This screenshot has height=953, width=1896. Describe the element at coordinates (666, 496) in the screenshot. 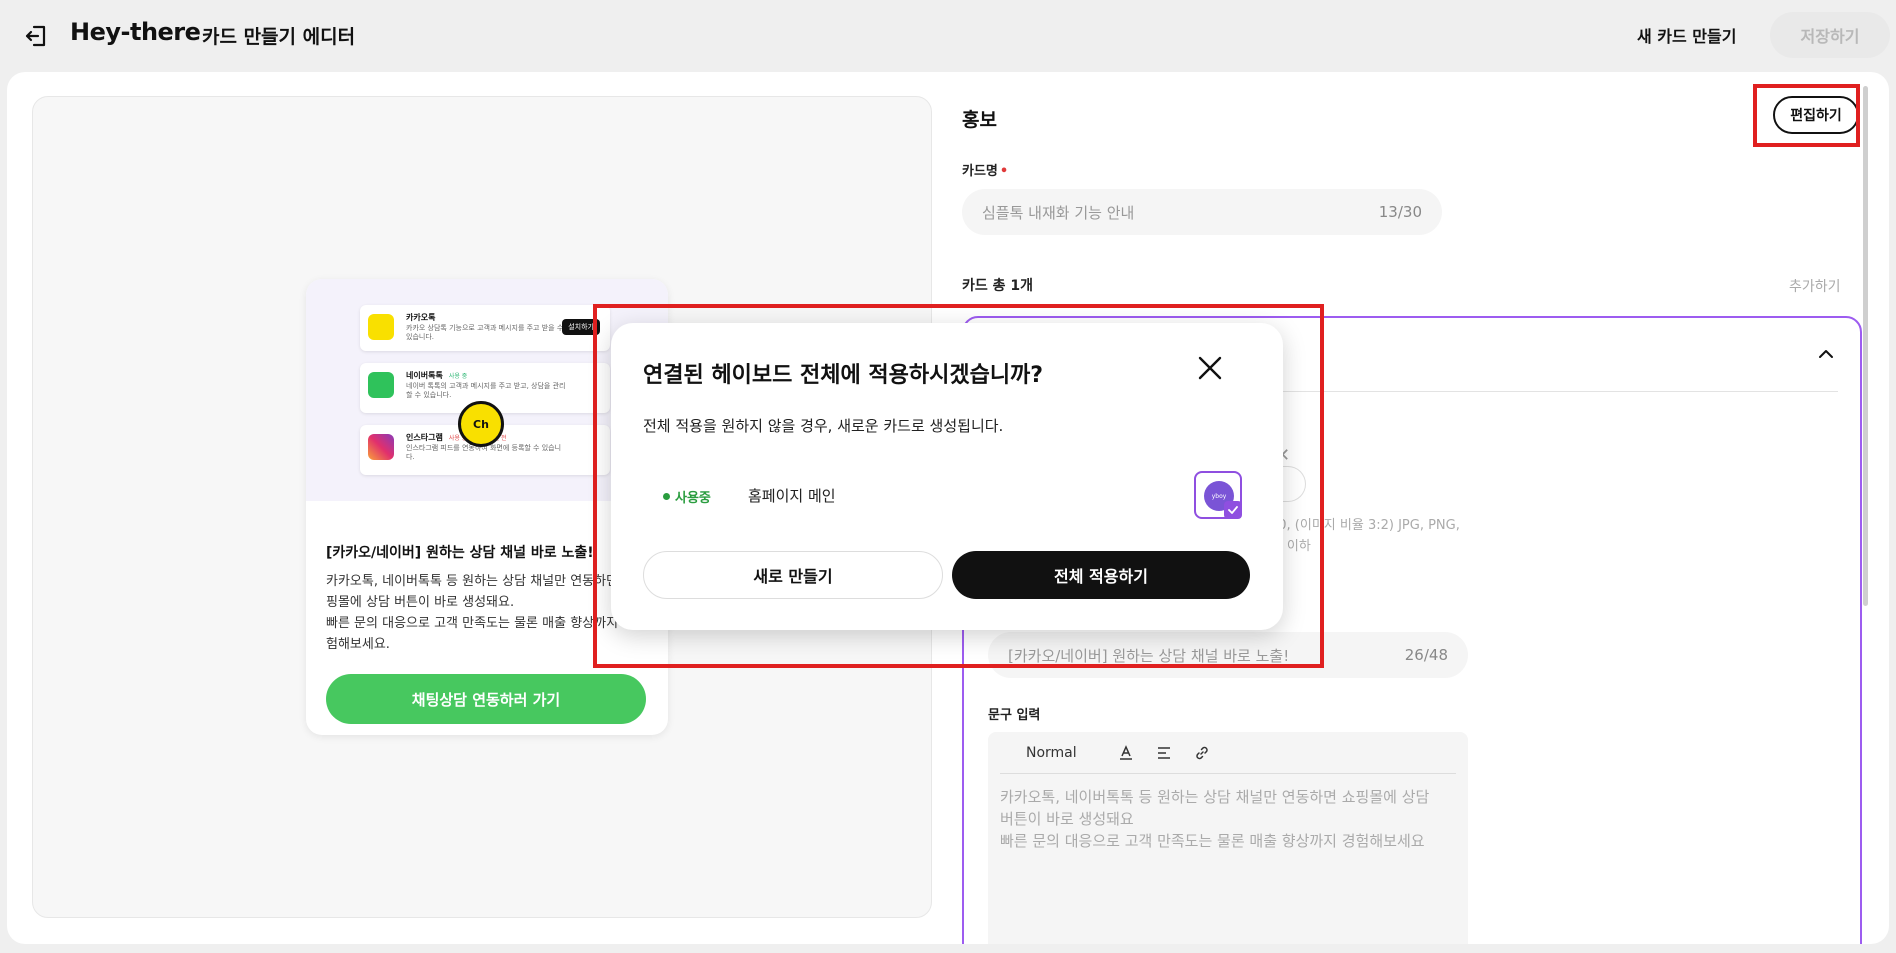

I see `status-dot-icon` at that location.